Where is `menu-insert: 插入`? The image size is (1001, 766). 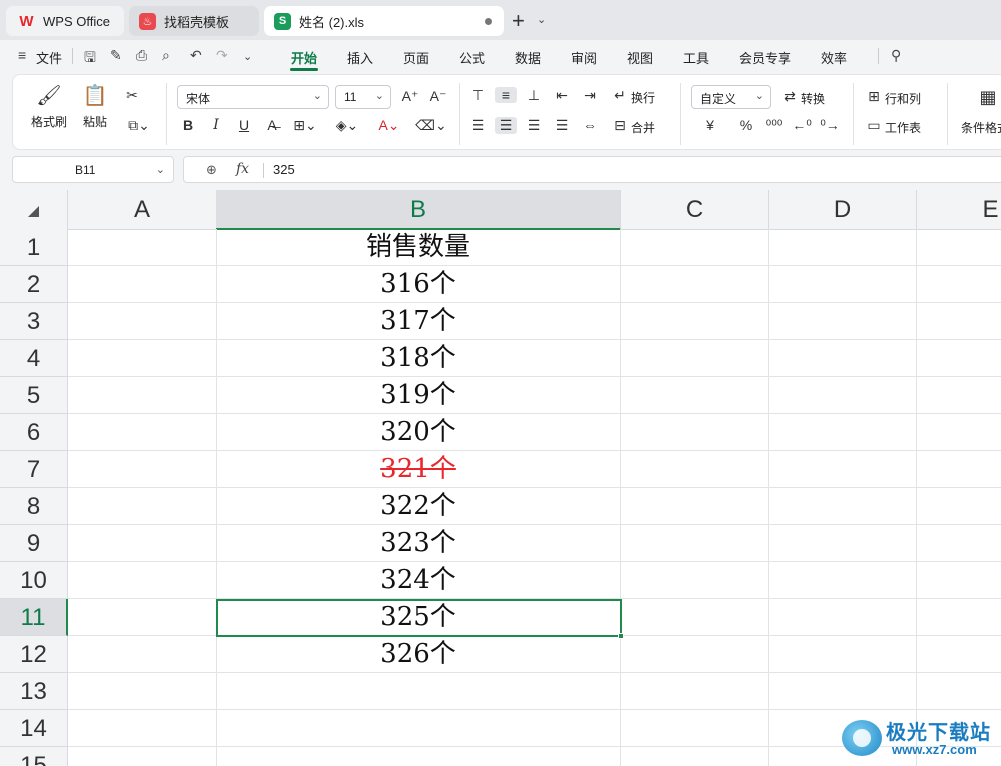 menu-insert: 插入 is located at coordinates (360, 57).